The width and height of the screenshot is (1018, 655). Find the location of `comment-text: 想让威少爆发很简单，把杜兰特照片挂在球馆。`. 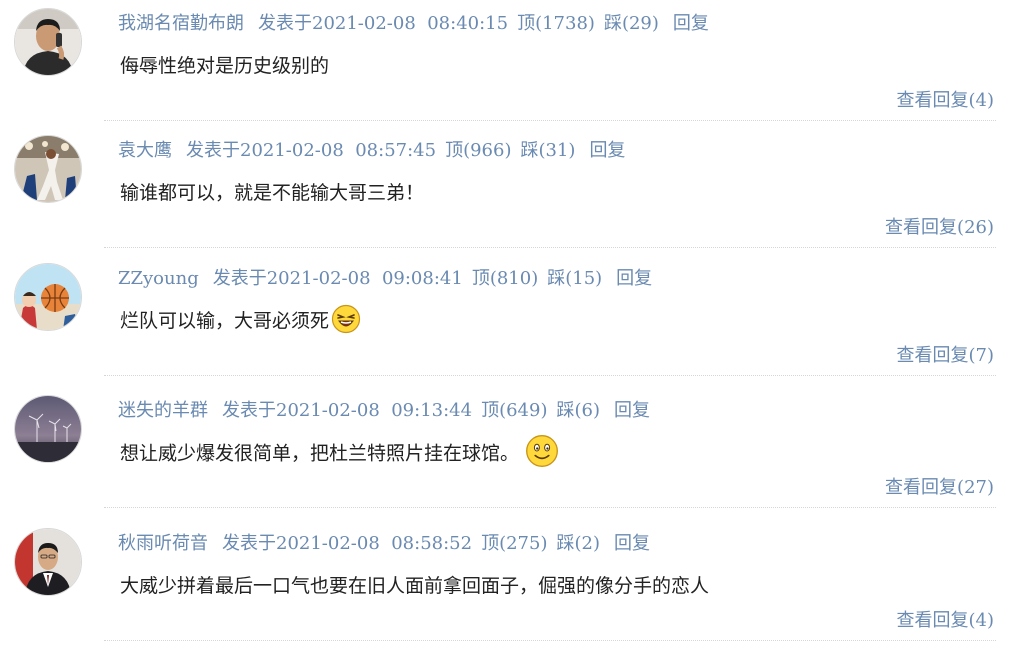

comment-text: 想让威少爆发很简单，把杜兰特照片挂在球馆。 is located at coordinates (339, 451).